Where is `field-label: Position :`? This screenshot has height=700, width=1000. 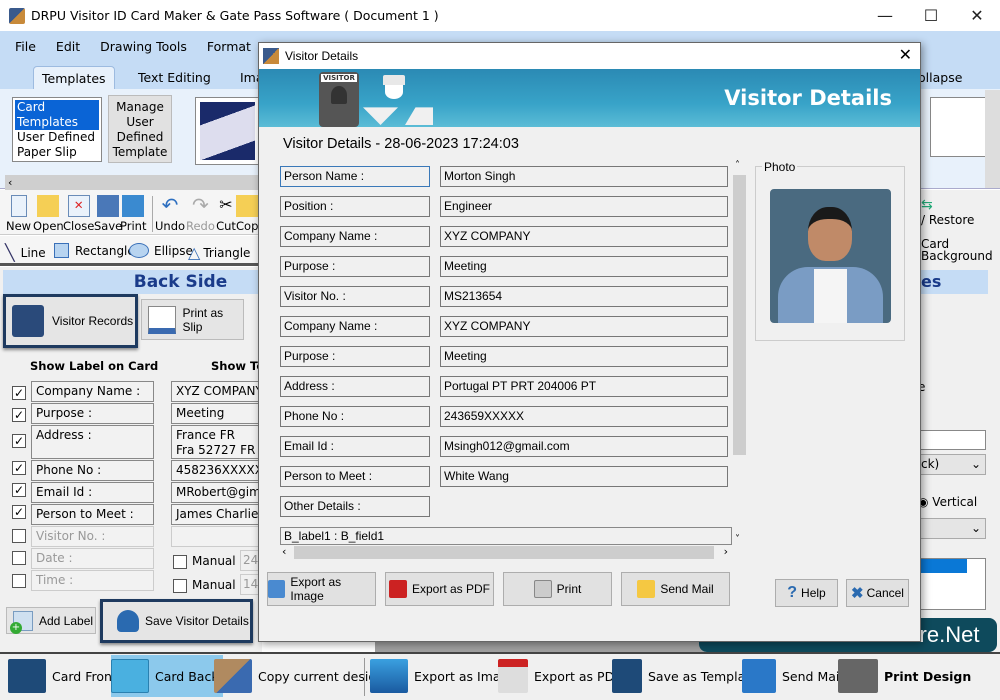 field-label: Position : is located at coordinates (355, 206).